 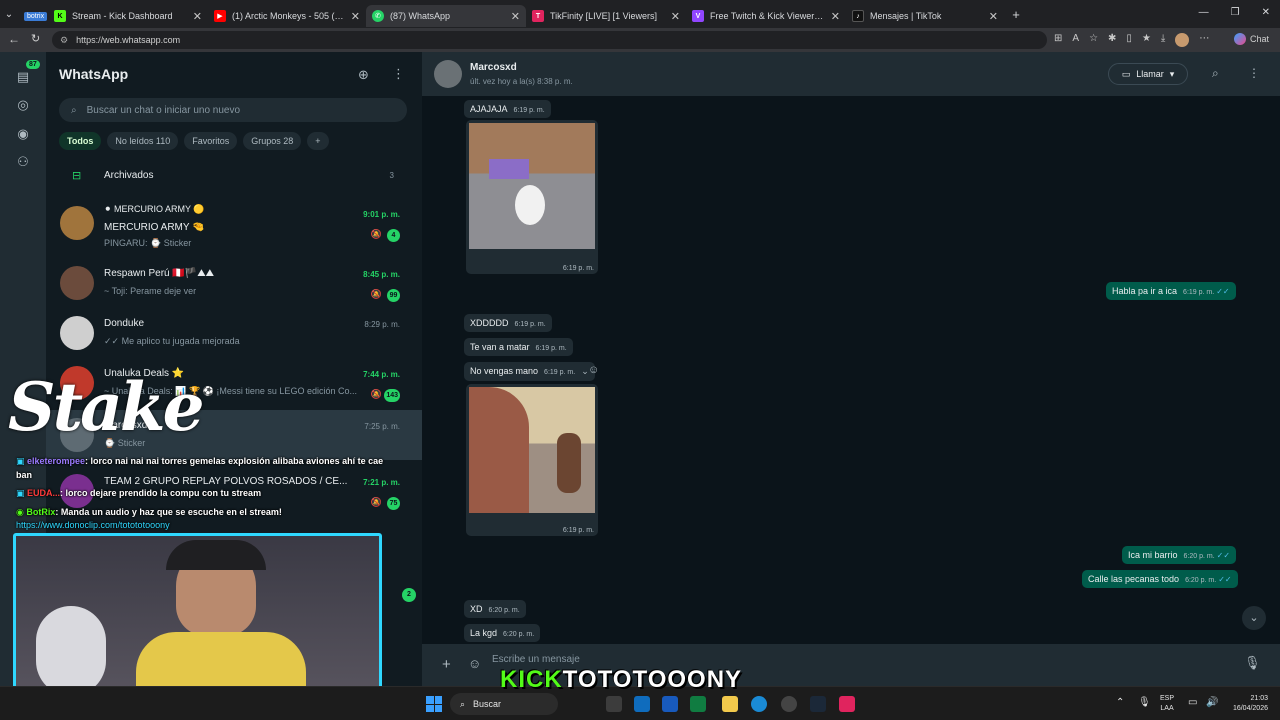 What do you see at coordinates (9, 14) in the screenshot?
I see `tab-actions-icon: ⌄` at bounding box center [9, 14].